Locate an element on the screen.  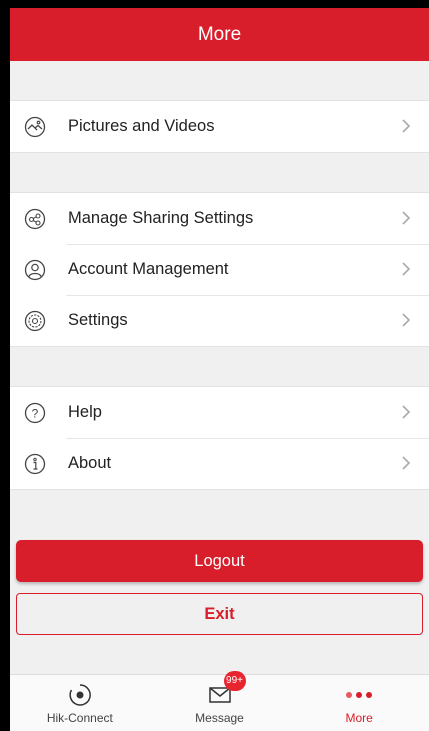
menu-item-account-management: Account Management is located at coordinates (219, 269).